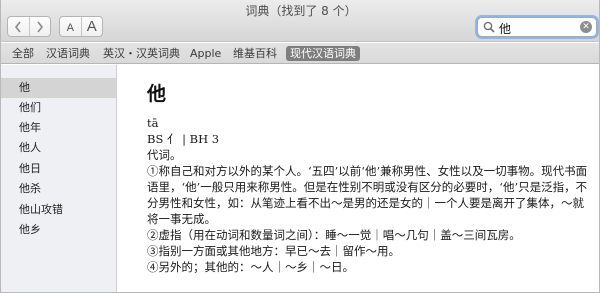 The width and height of the screenshot is (600, 293). What do you see at coordinates (181, 219) in the screenshot?
I see `definition-line: 将一事无成。` at bounding box center [181, 219].